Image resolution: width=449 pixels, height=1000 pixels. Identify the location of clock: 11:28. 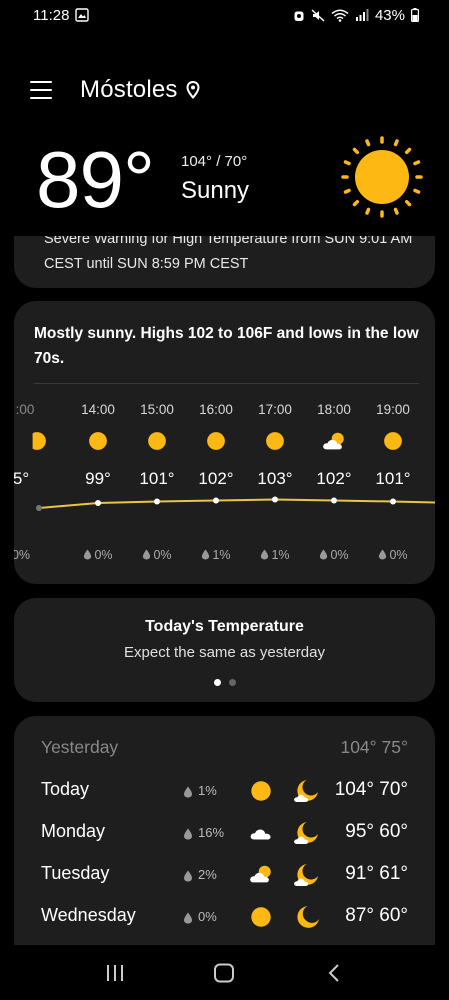
(51, 15).